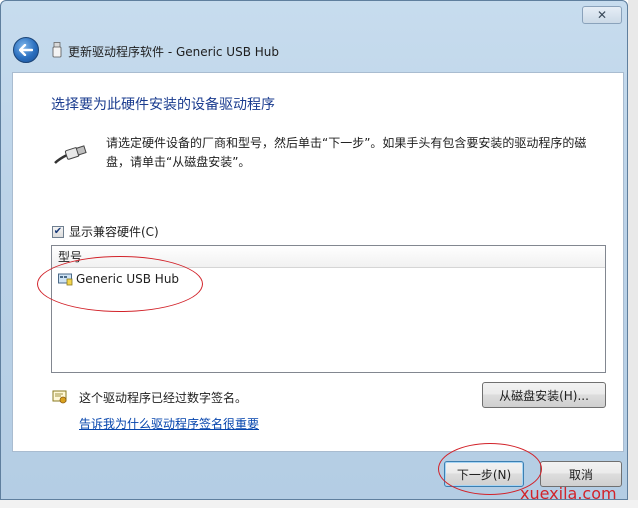 The height and width of the screenshot is (508, 638). I want to click on checkmark-icon: ✔, so click(58, 231).